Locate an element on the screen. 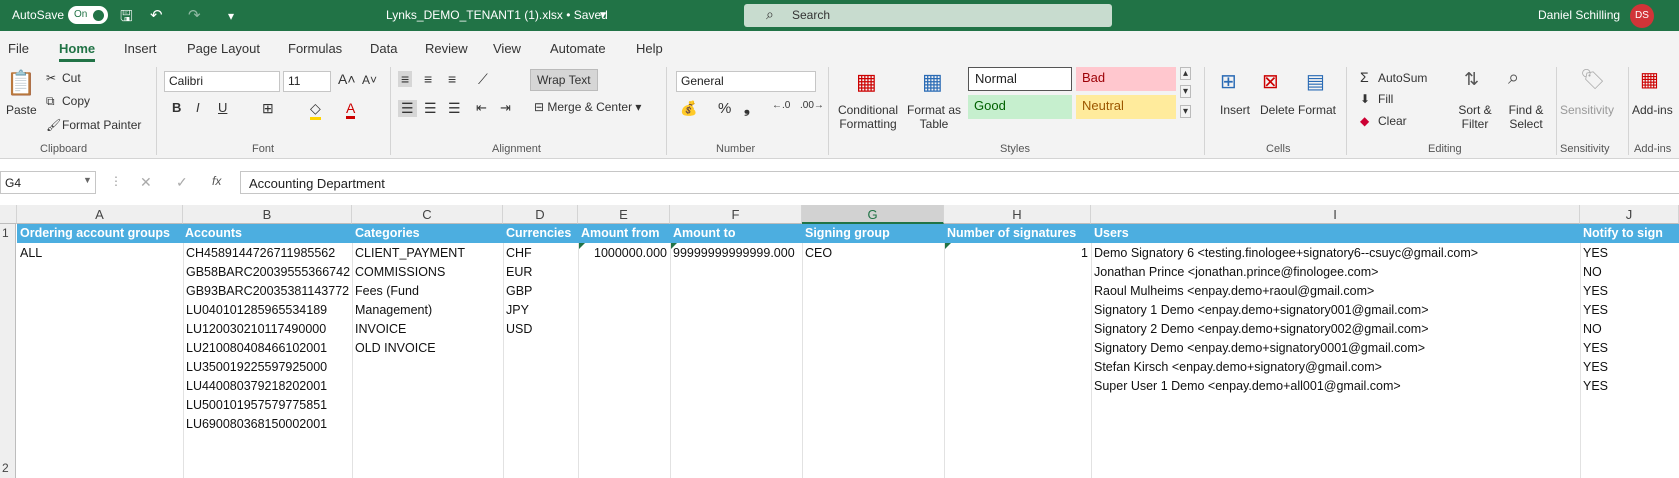 The height and width of the screenshot is (478, 1679). wrap-text-button: Wrap Text is located at coordinates (564, 80).